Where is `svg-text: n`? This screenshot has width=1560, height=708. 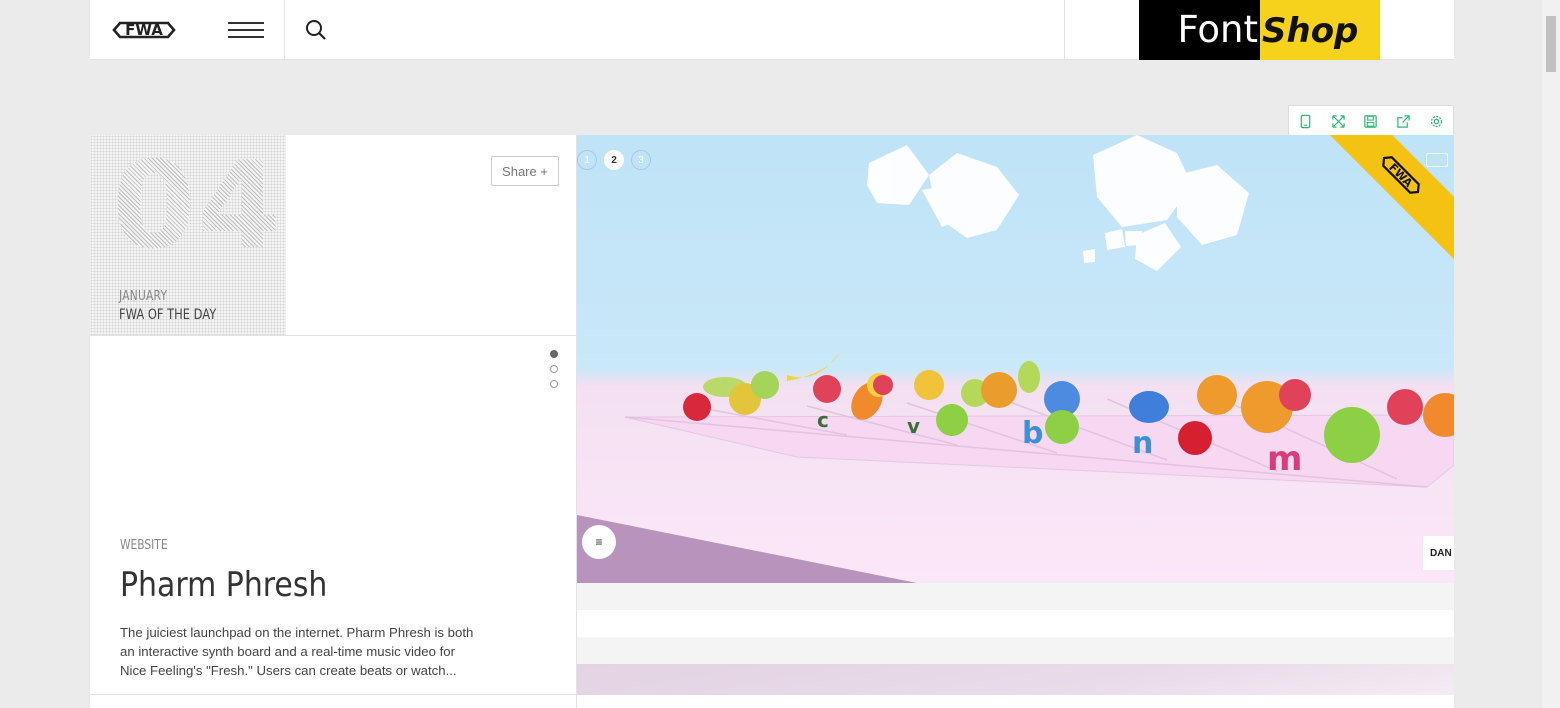 svg-text: n is located at coordinates (1142, 443).